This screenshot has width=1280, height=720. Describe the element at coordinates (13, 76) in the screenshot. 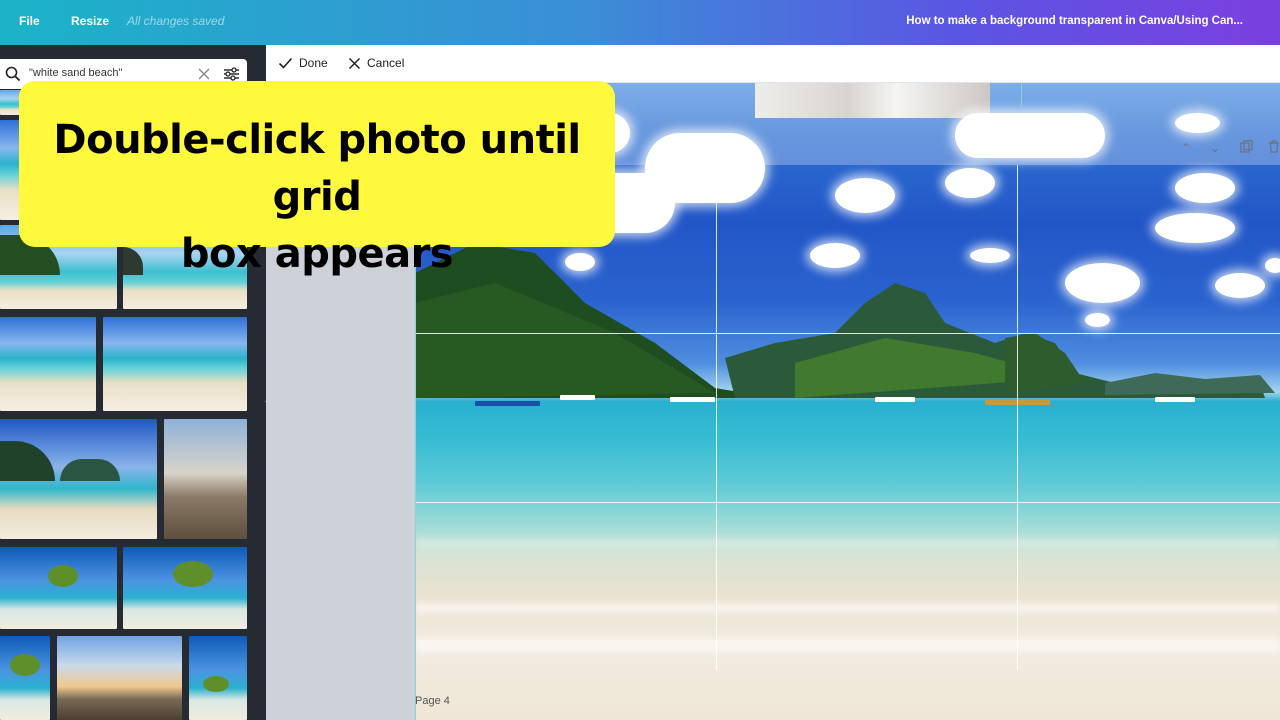

I see `search-icon` at that location.